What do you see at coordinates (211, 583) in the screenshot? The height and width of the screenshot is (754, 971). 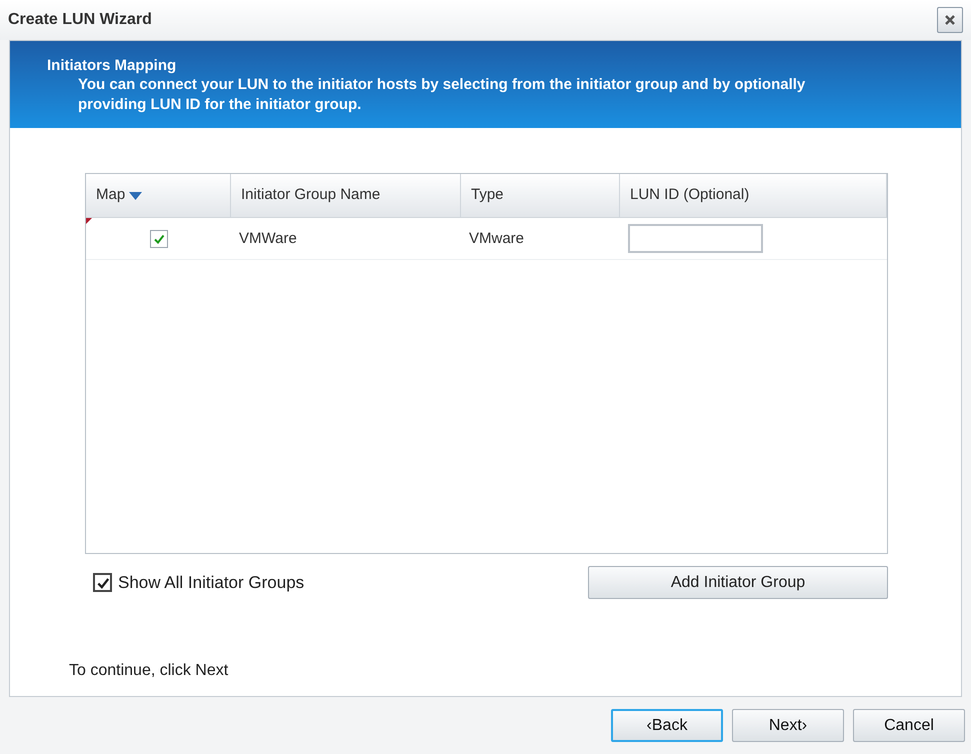 I see `show-all-label: Show All Initiator Groups` at bounding box center [211, 583].